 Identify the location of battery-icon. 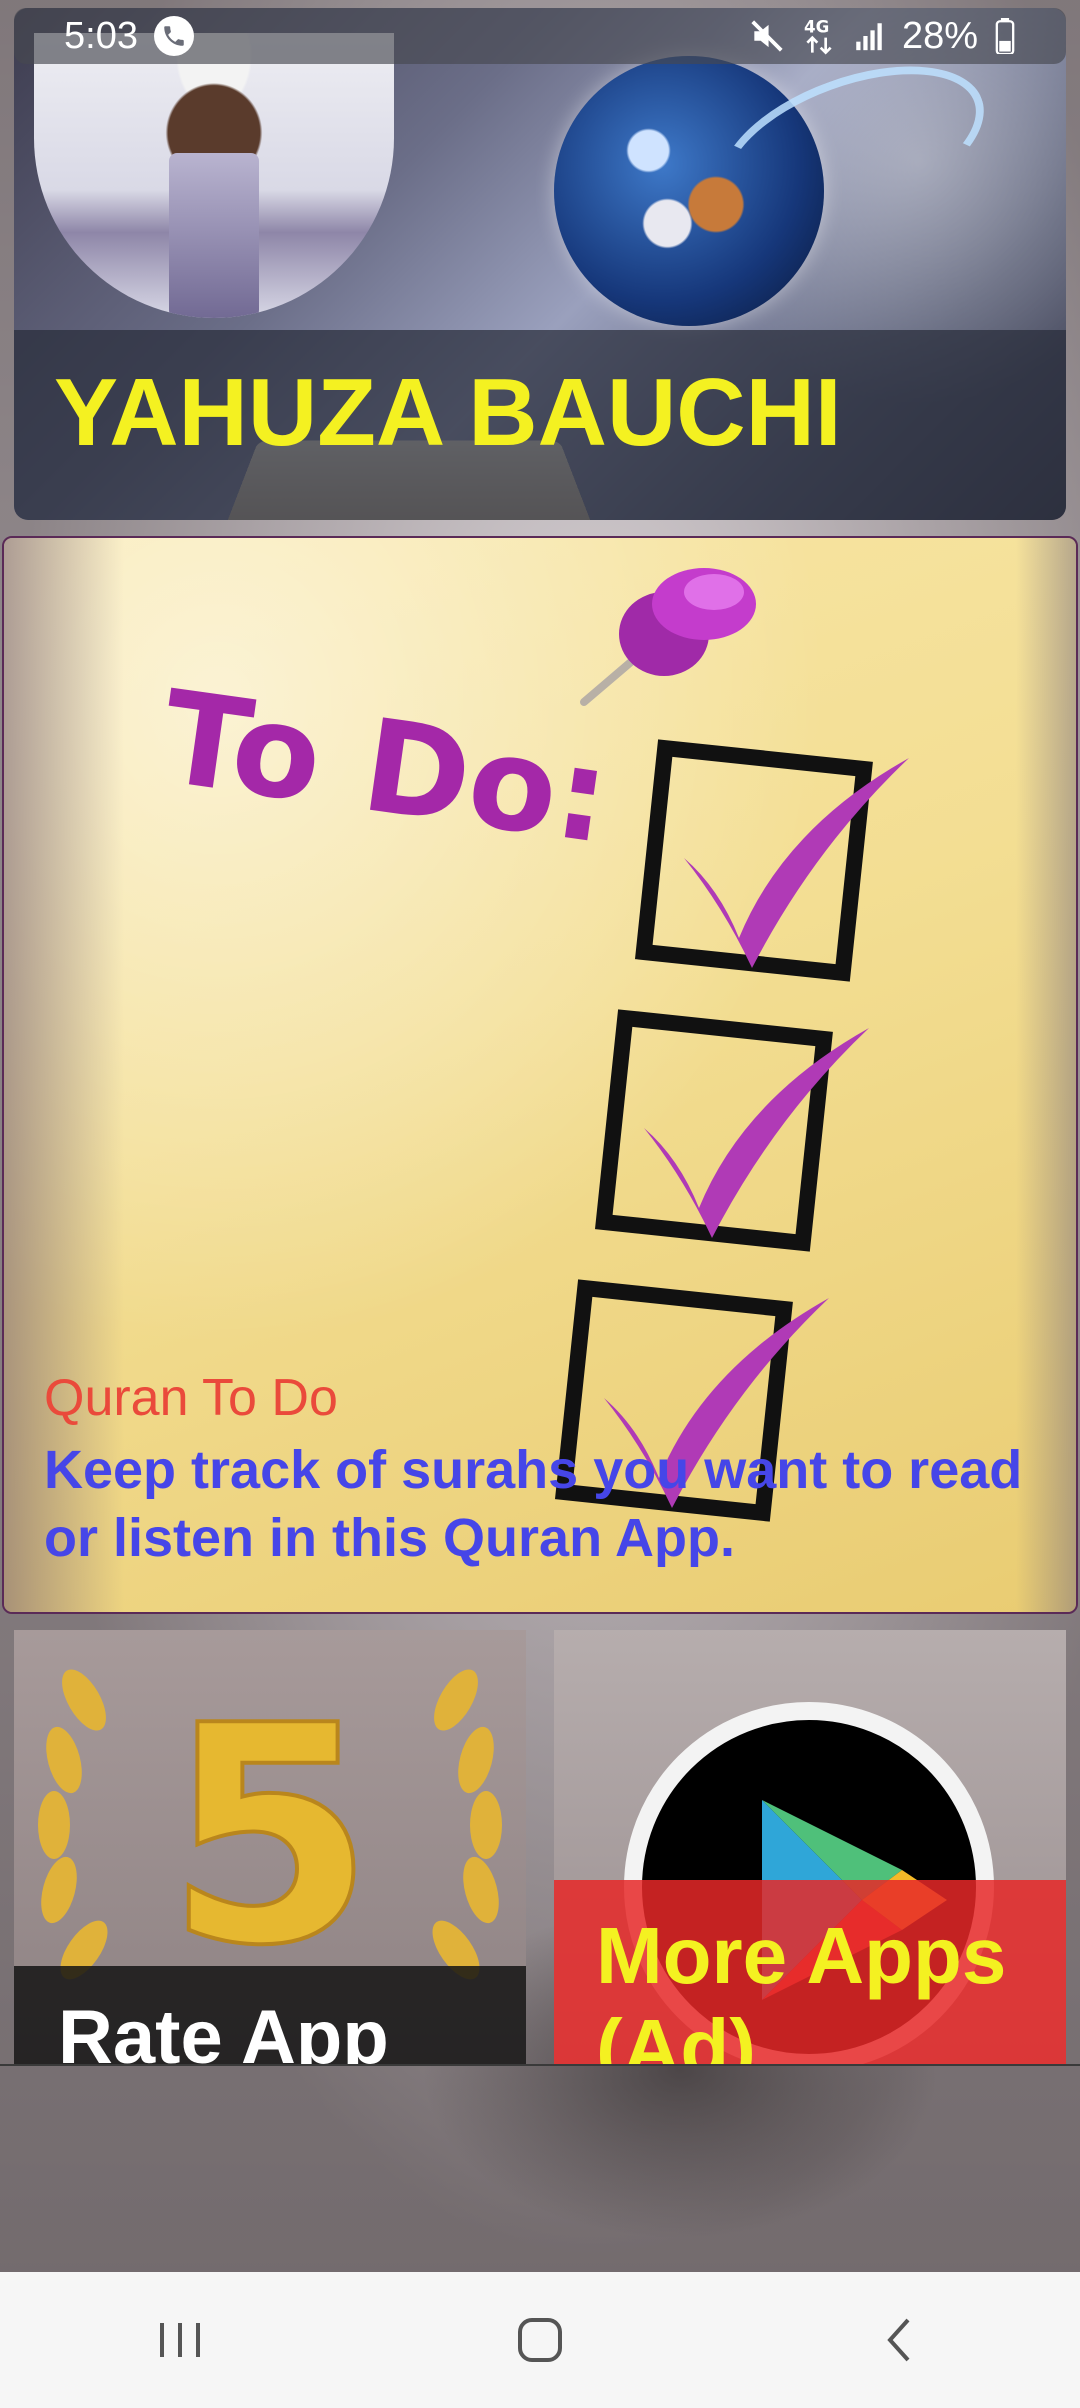
(1005, 36).